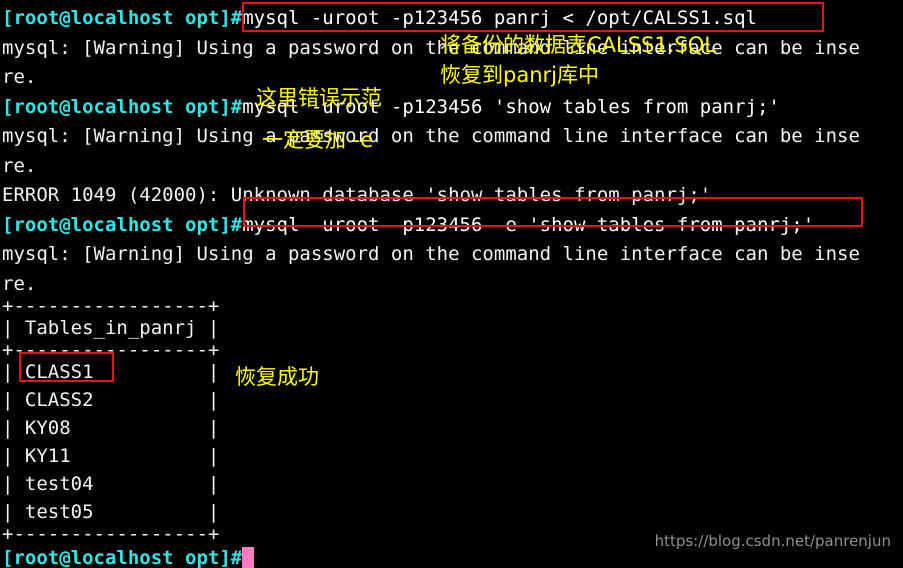 The height and width of the screenshot is (568, 903). Describe the element at coordinates (248, 557) in the screenshot. I see `text-cursor` at that location.